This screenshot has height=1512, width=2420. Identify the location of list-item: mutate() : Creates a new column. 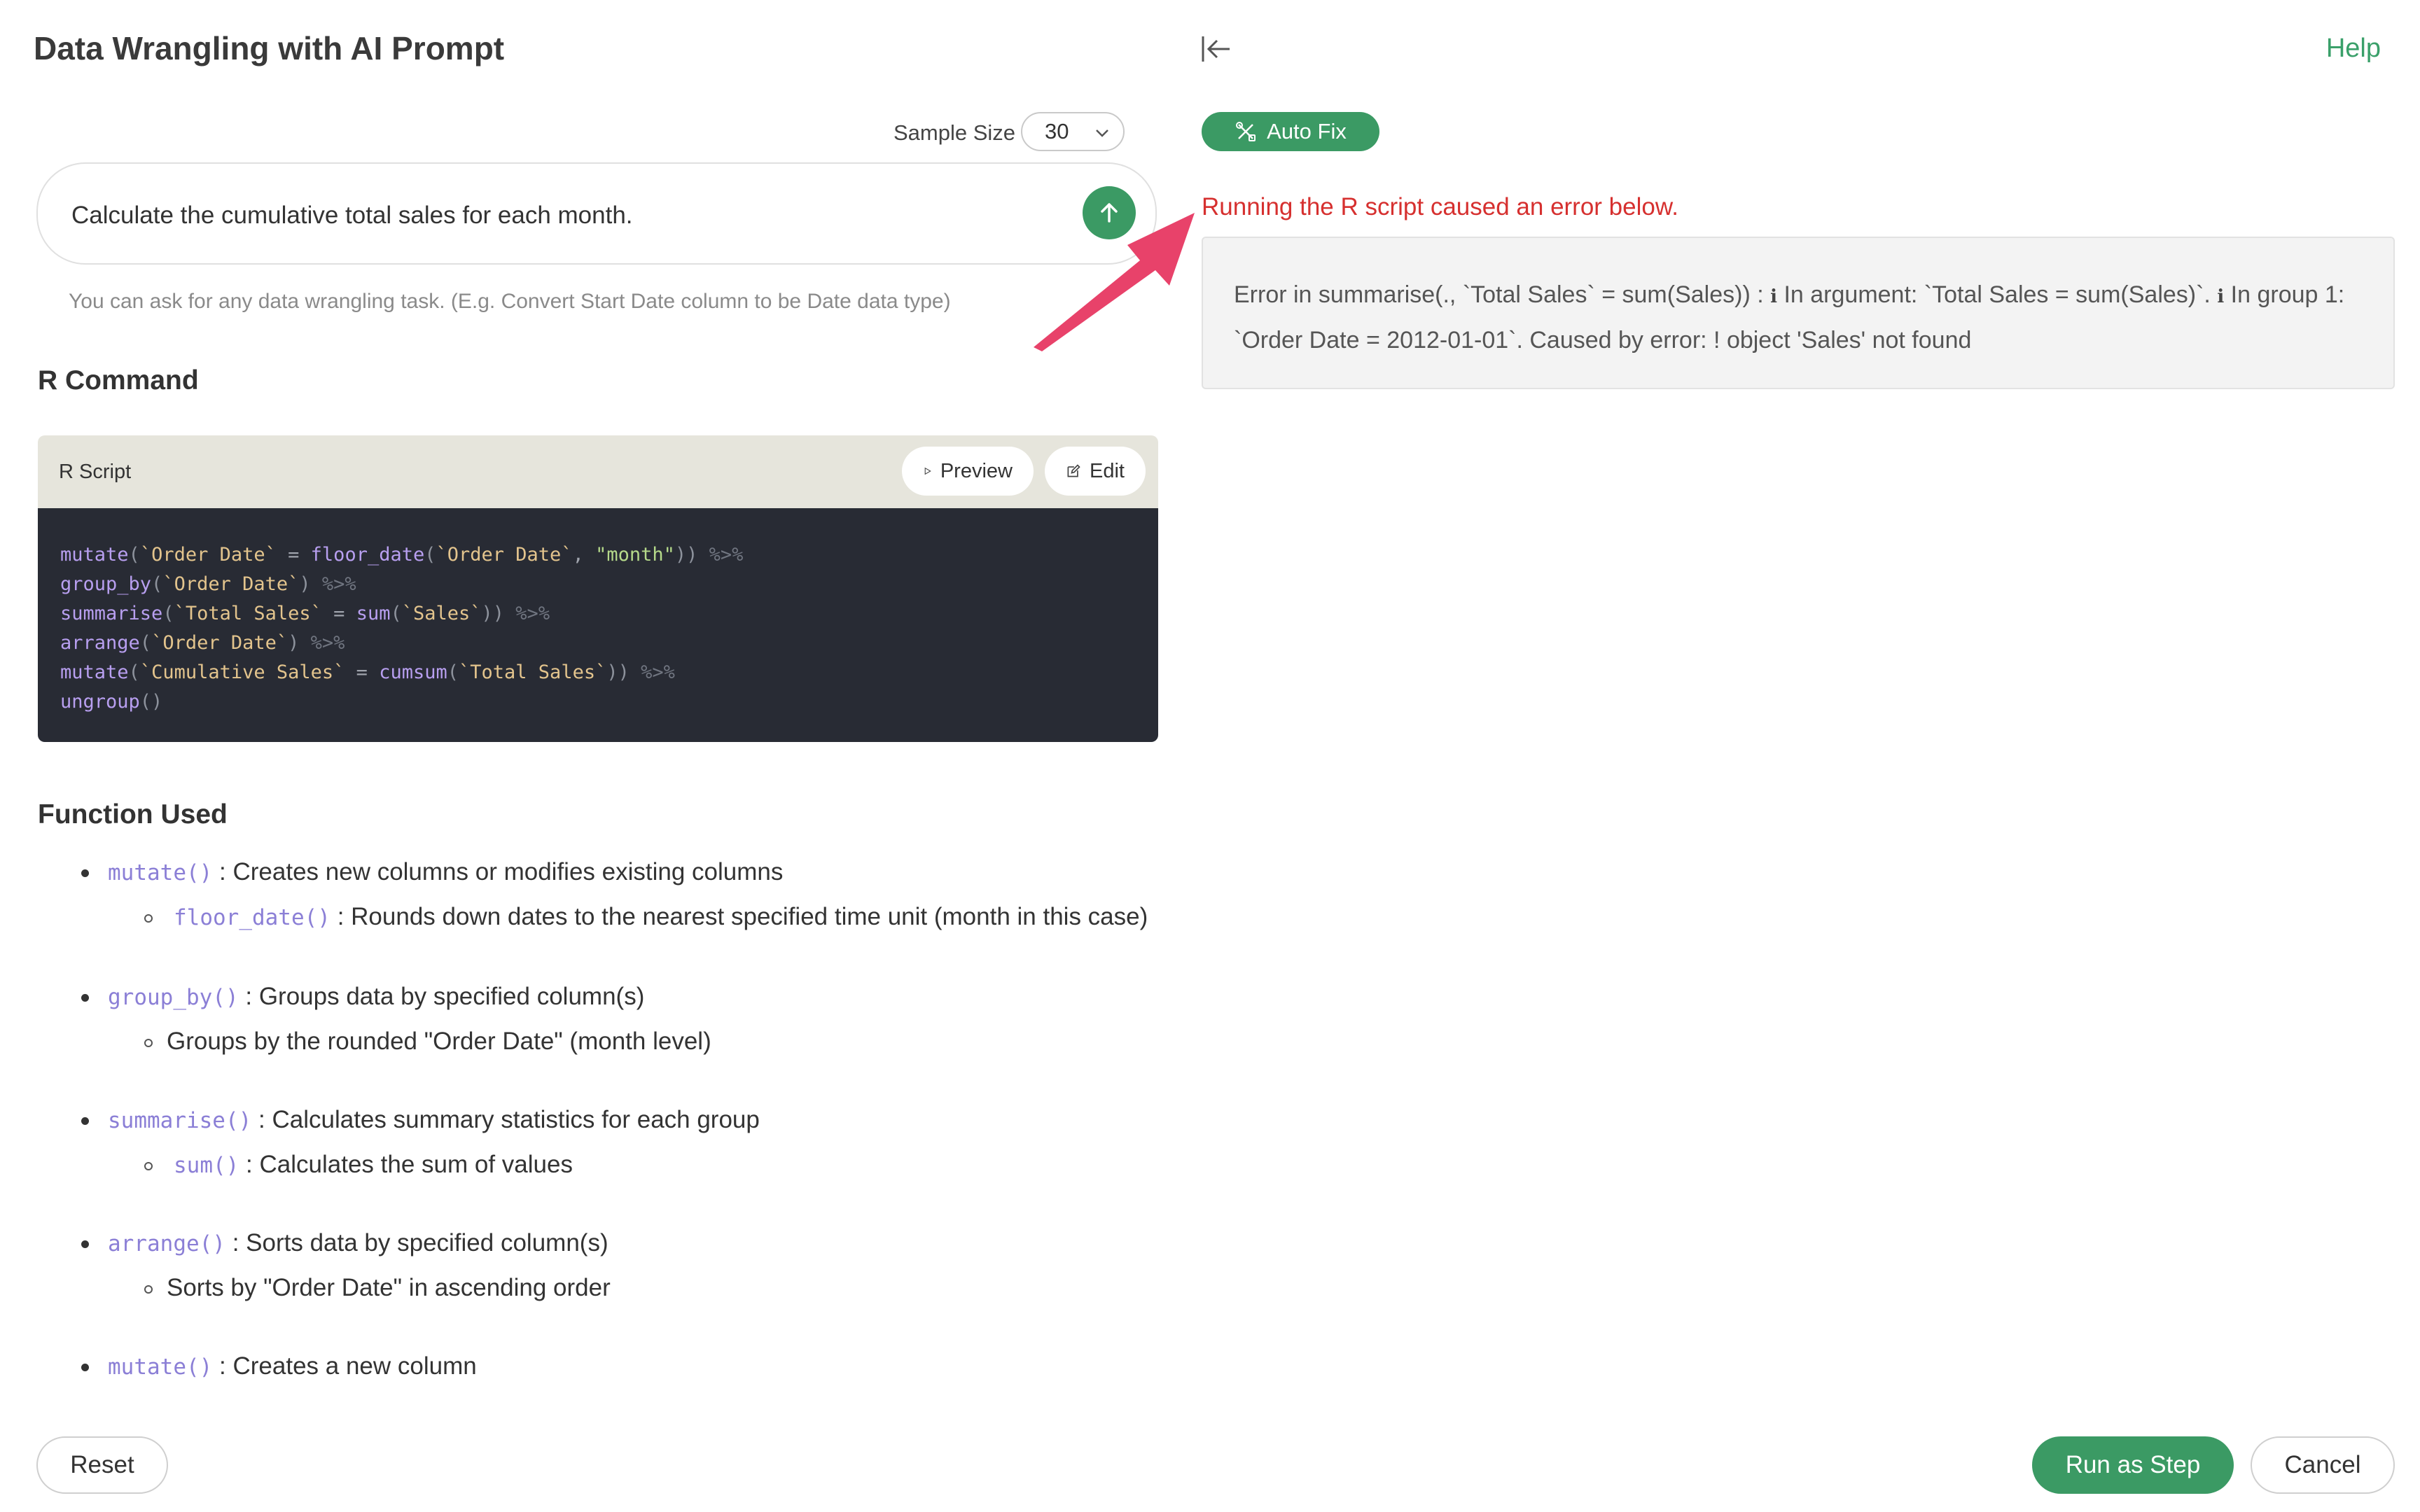
(292, 1366).